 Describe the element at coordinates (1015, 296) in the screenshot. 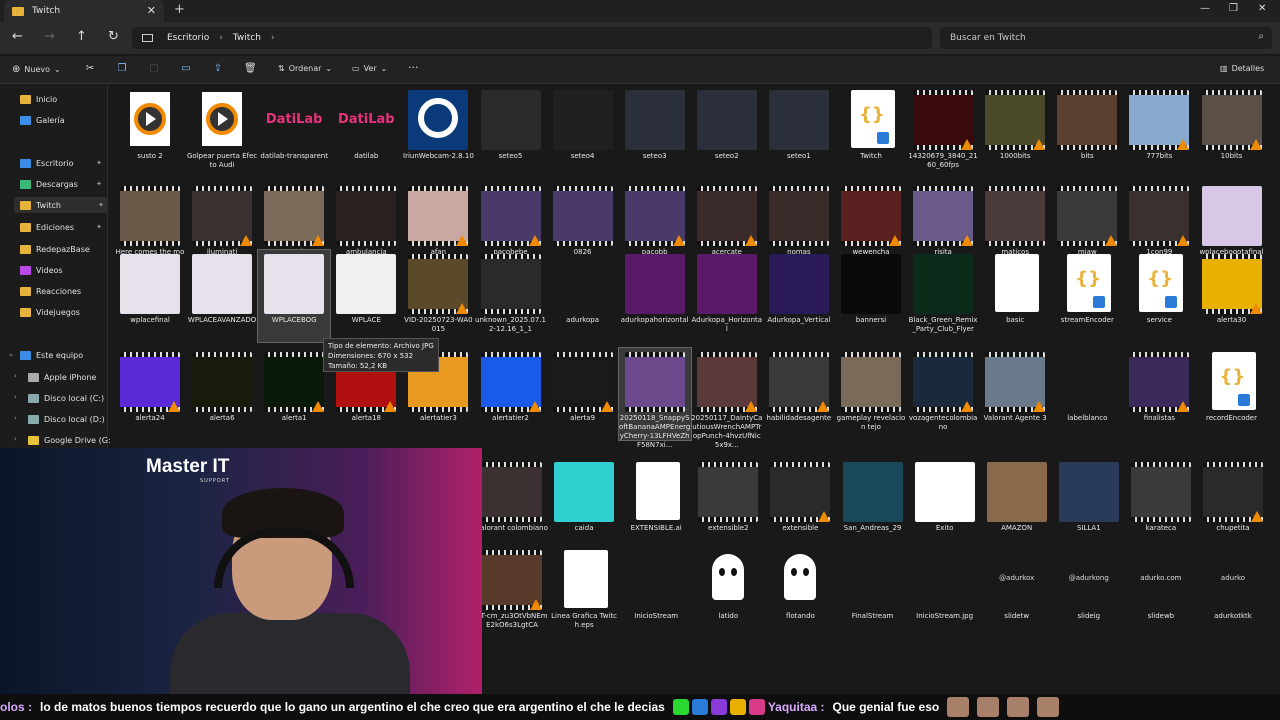

I see `file-item: basic` at that location.